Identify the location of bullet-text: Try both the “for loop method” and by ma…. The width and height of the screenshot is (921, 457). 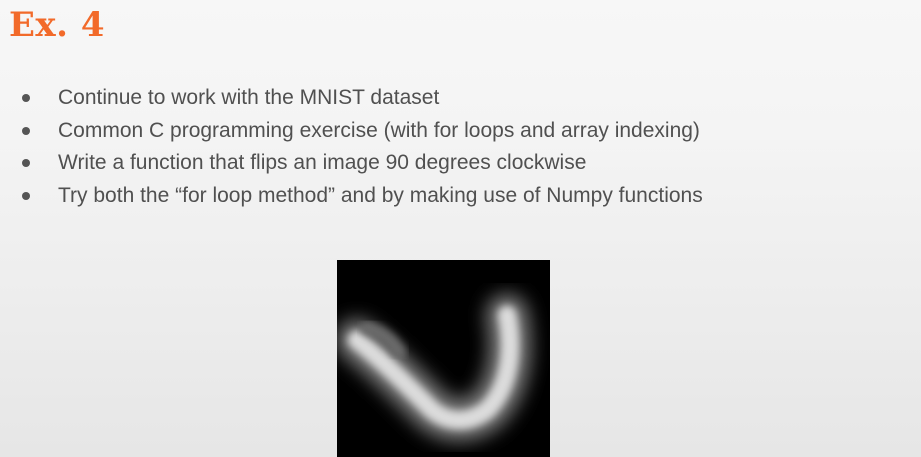
(380, 195).